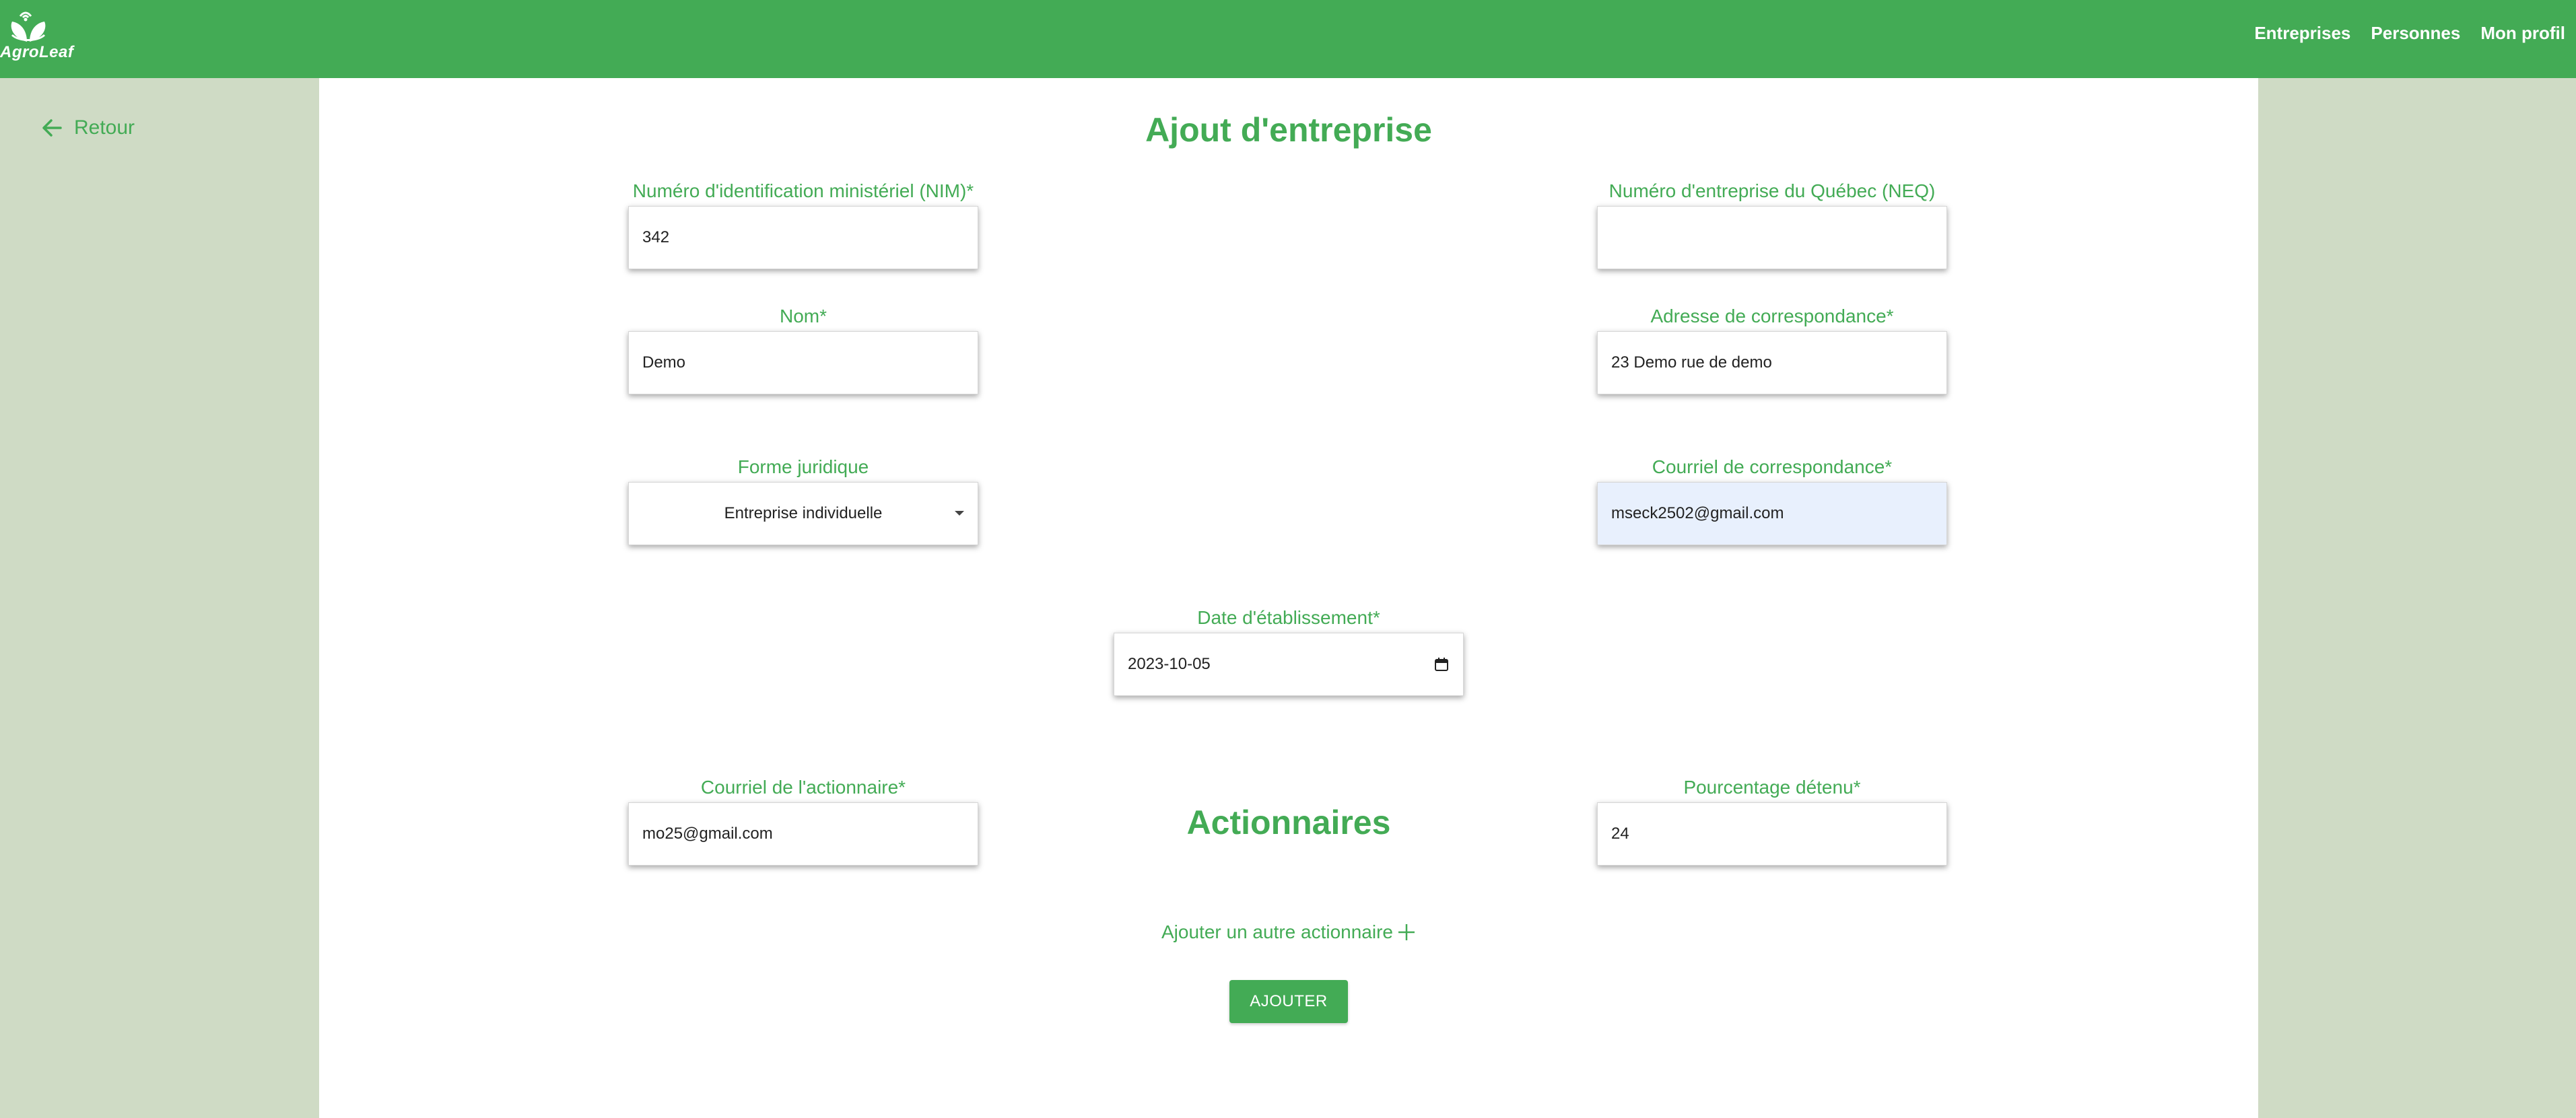 Image resolution: width=2576 pixels, height=1118 pixels. What do you see at coordinates (803, 834) in the screenshot?
I see `shareholder-email-input: mo25@gmail.com` at bounding box center [803, 834].